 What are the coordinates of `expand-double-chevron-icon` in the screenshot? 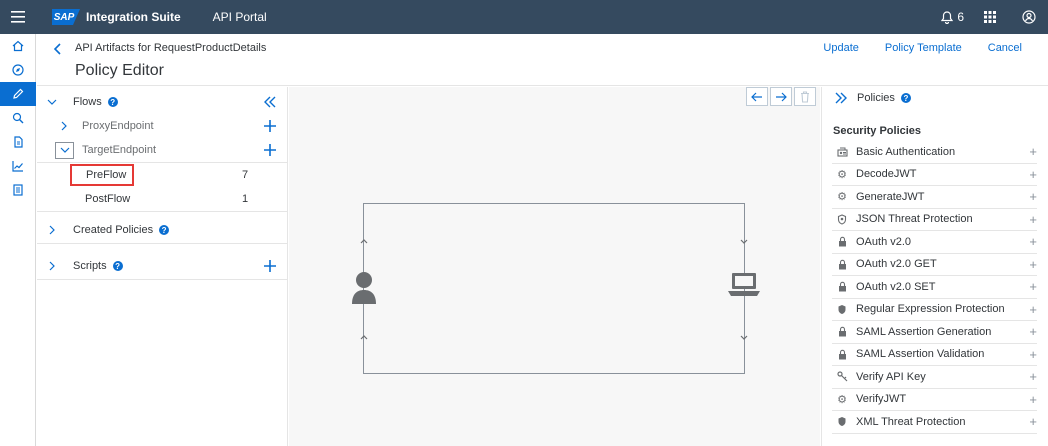 It's located at (841, 98).